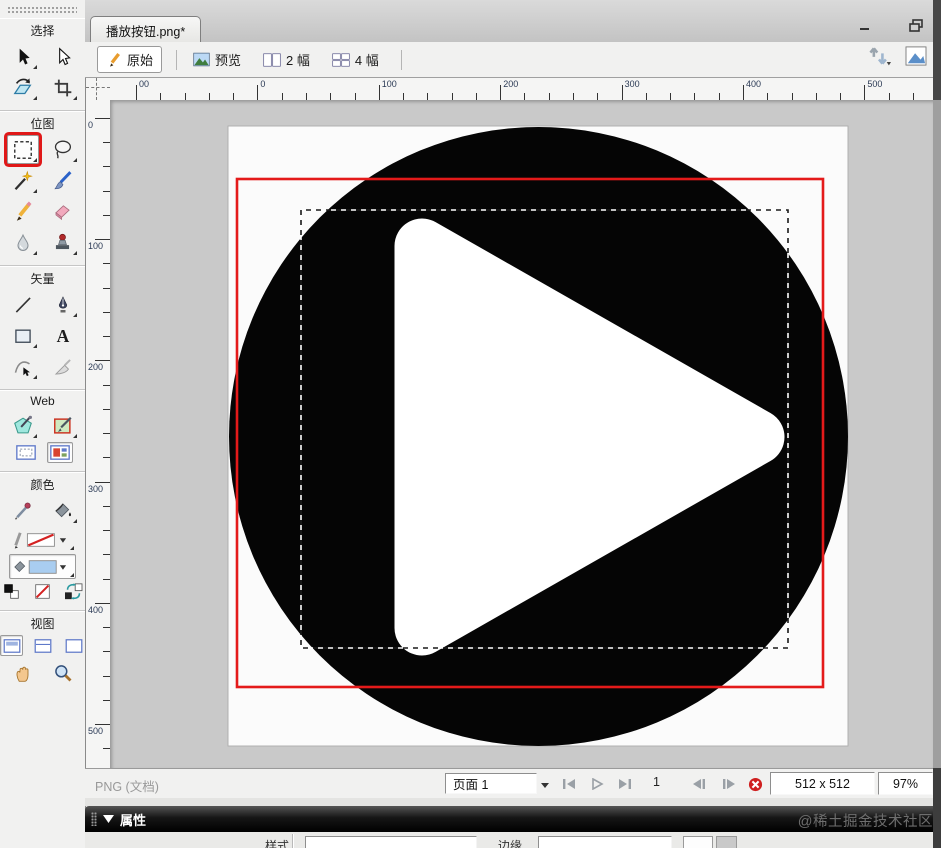 The image size is (941, 848). I want to click on pointer-tool, so click(23, 56).